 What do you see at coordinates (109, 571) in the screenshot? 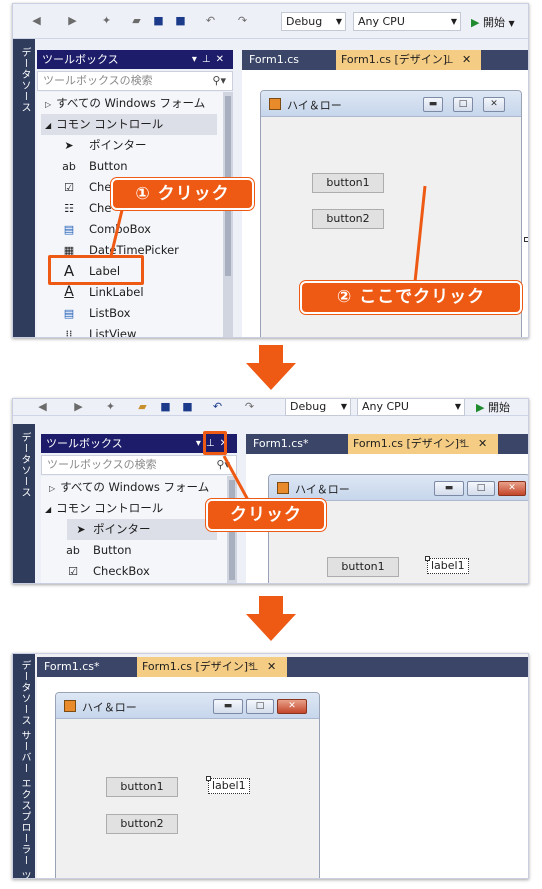
I see `toolbox-item-checkbox: ☑ CheckBox` at bounding box center [109, 571].